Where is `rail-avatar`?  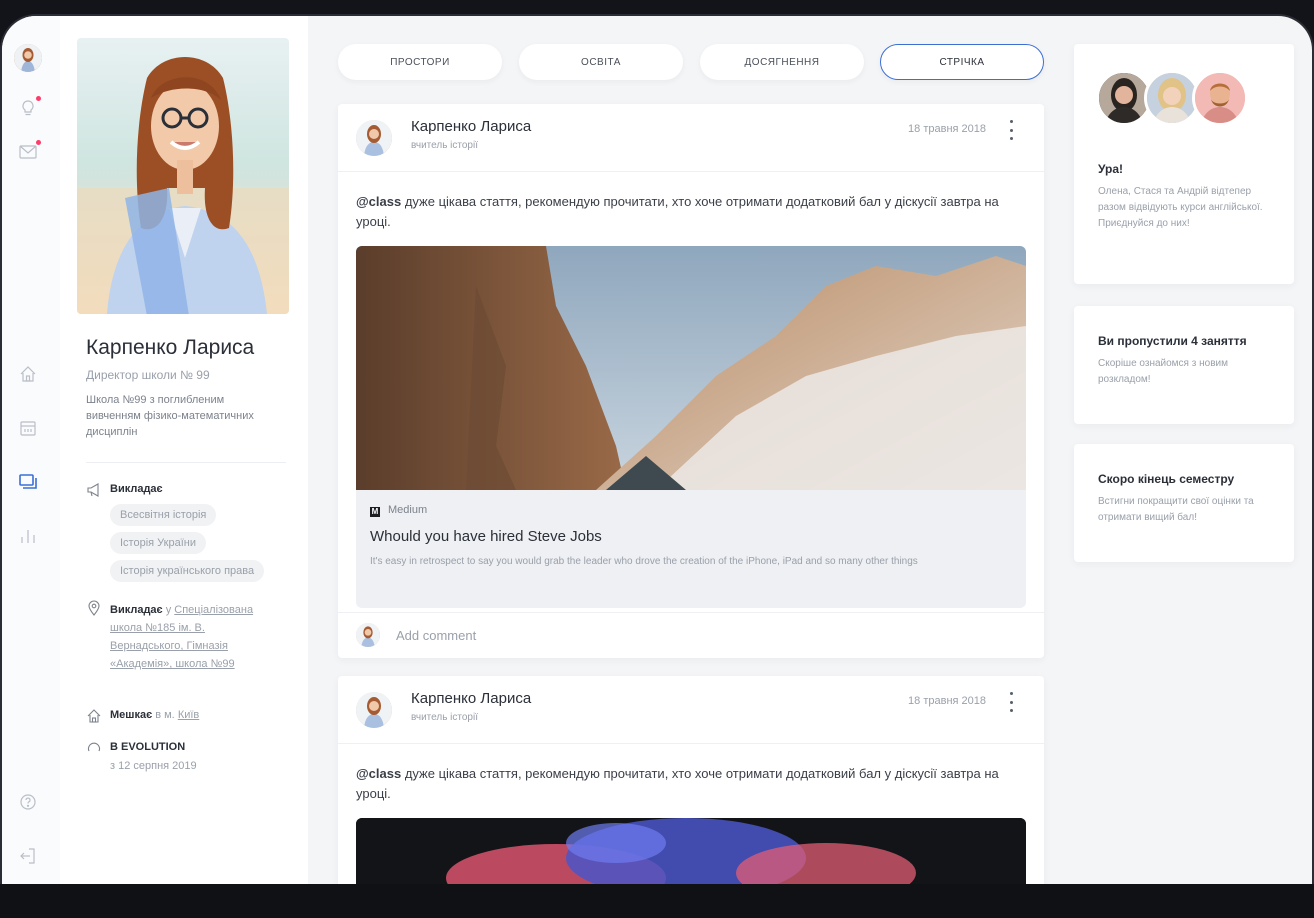
rail-avatar is located at coordinates (28, 58).